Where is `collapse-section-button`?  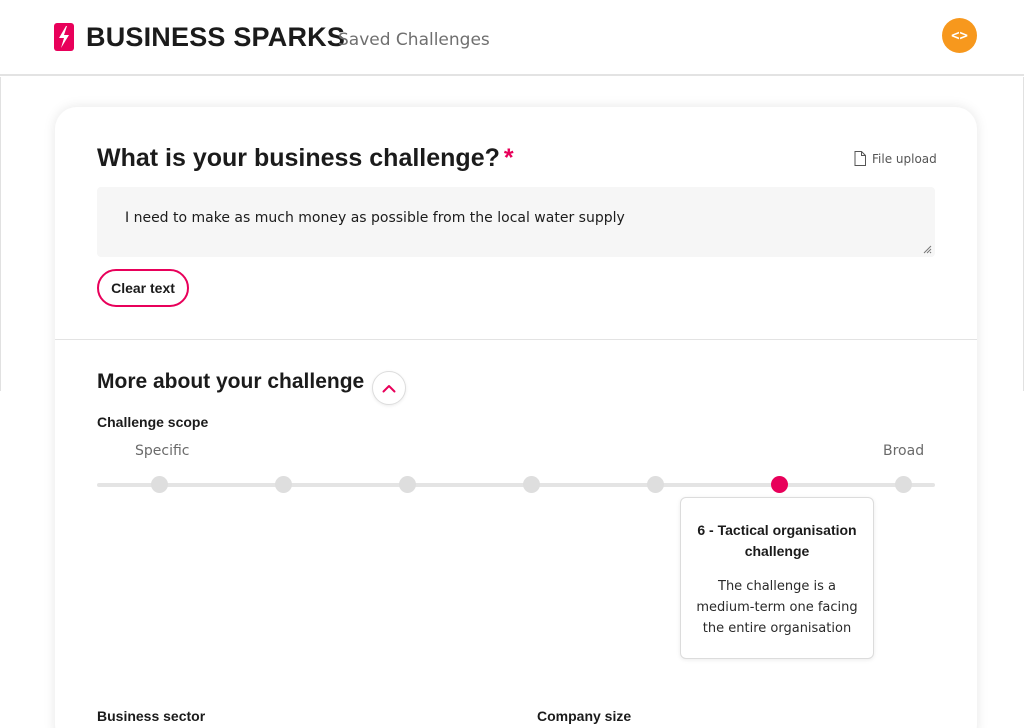
collapse-section-button is located at coordinates (389, 388).